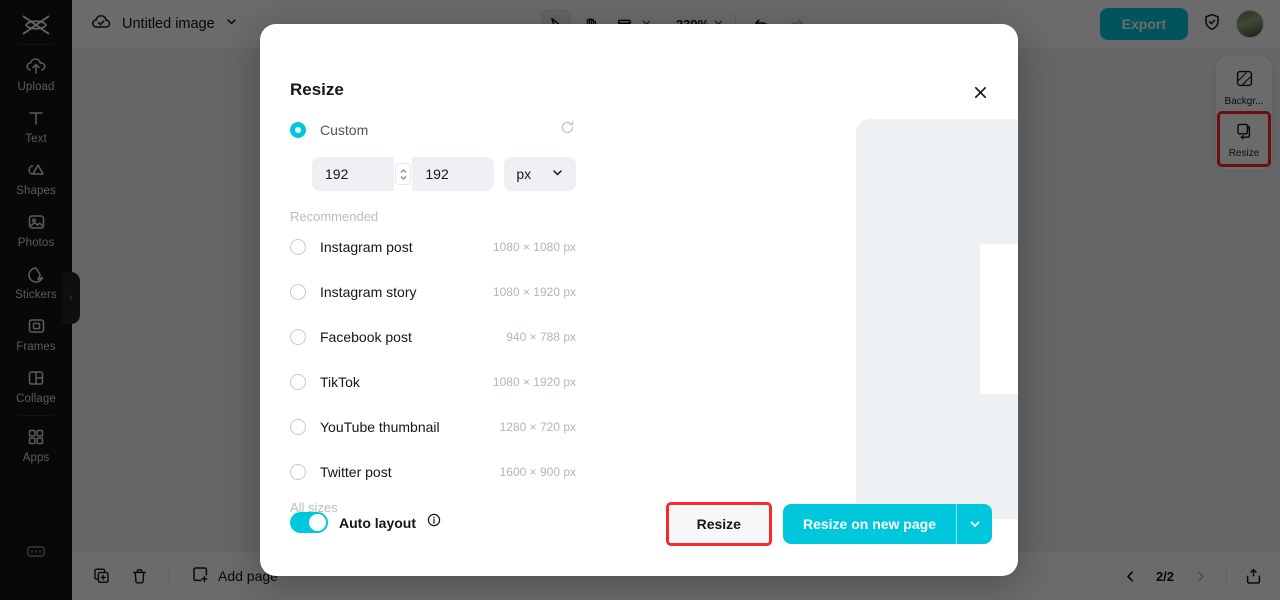 The height and width of the screenshot is (600, 1280). What do you see at coordinates (567, 130) in the screenshot?
I see `reset-circular-arrow-icon` at bounding box center [567, 130].